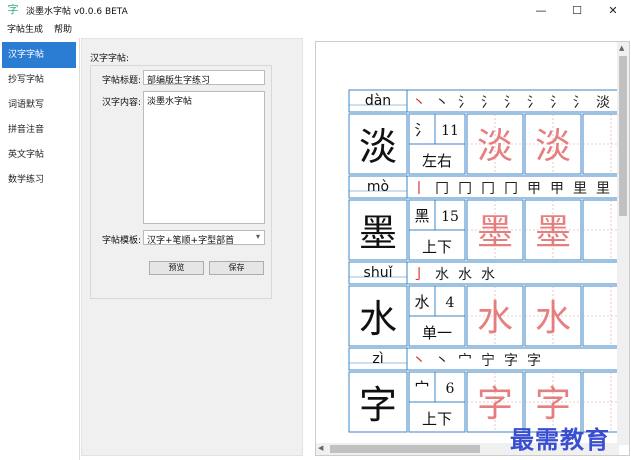 The width and height of the screenshot is (631, 460). I want to click on title-bar: 字 淡墨水字帖 v0.0.6 BETA — ☐ ✕, so click(315, 10).